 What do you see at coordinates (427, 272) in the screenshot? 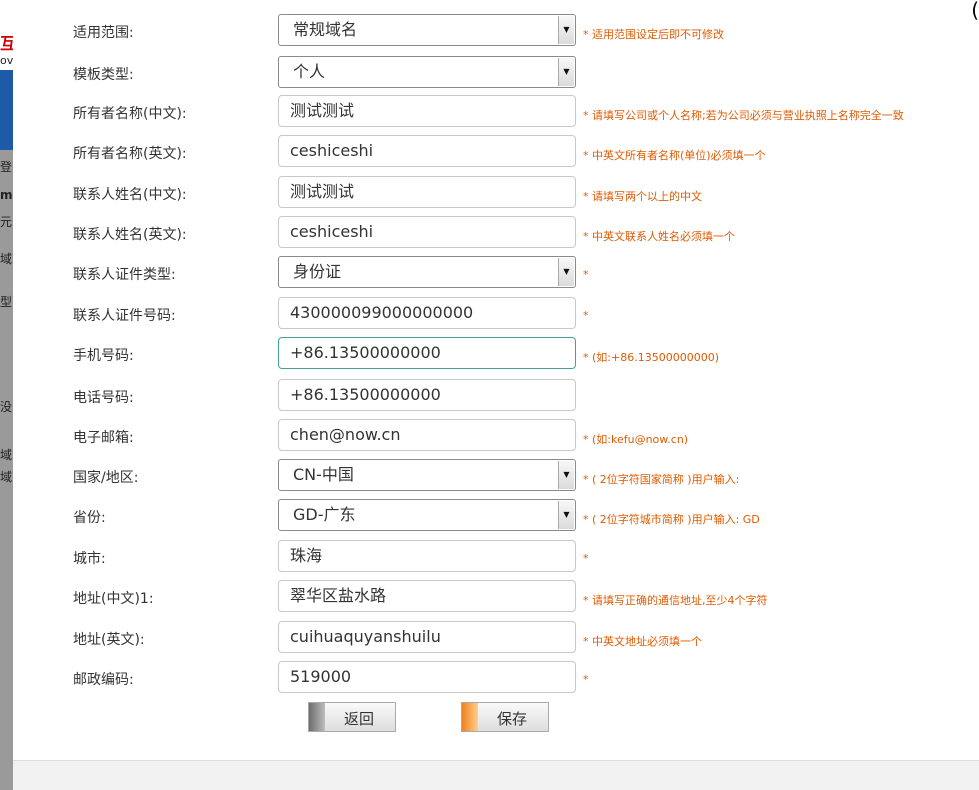
I see `select-field: 身份证 ▼` at bounding box center [427, 272].